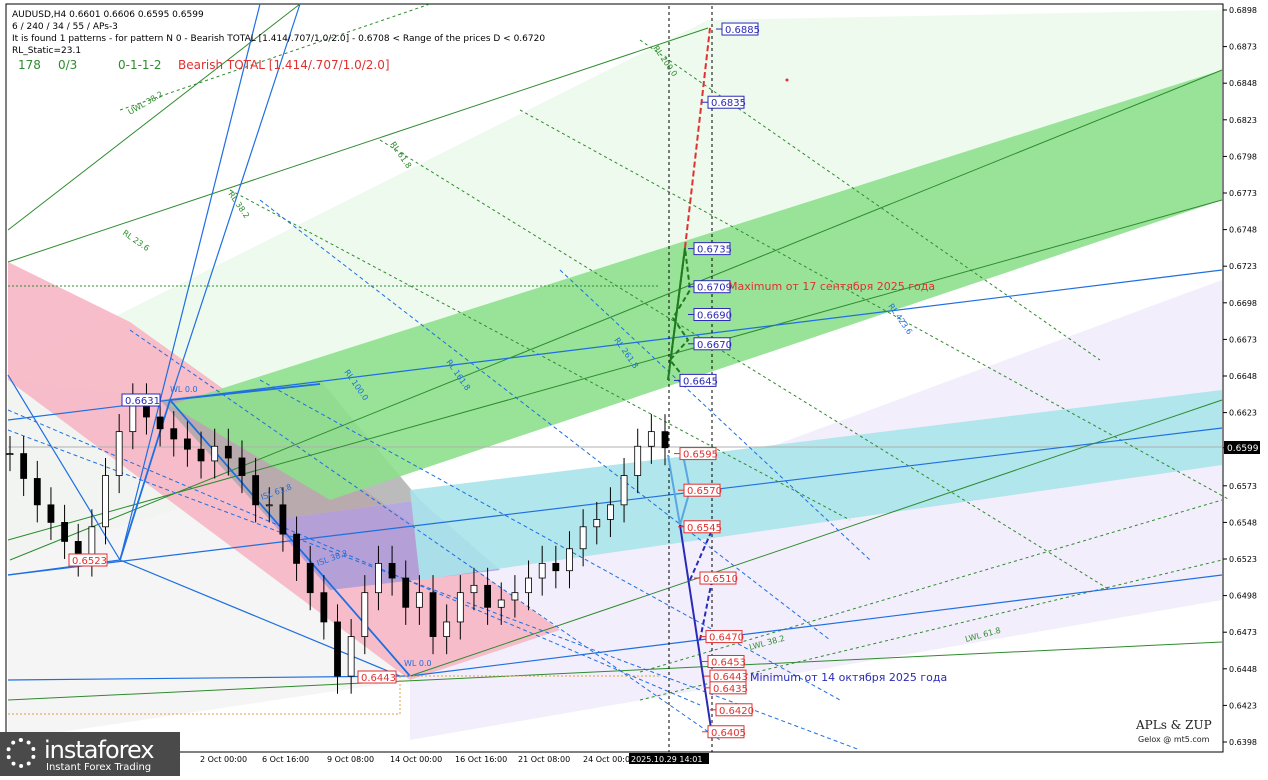 This screenshot has width=1268, height=780. What do you see at coordinates (65, 27) in the screenshot?
I see `params-line: 6 / 240 / 34 / 55 / APs-3` at bounding box center [65, 27].